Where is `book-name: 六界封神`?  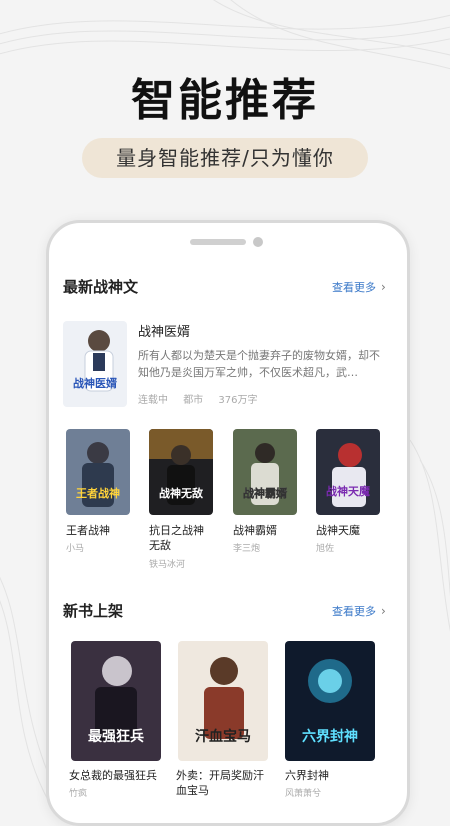
book-name: 六界封神 is located at coordinates (335, 775).